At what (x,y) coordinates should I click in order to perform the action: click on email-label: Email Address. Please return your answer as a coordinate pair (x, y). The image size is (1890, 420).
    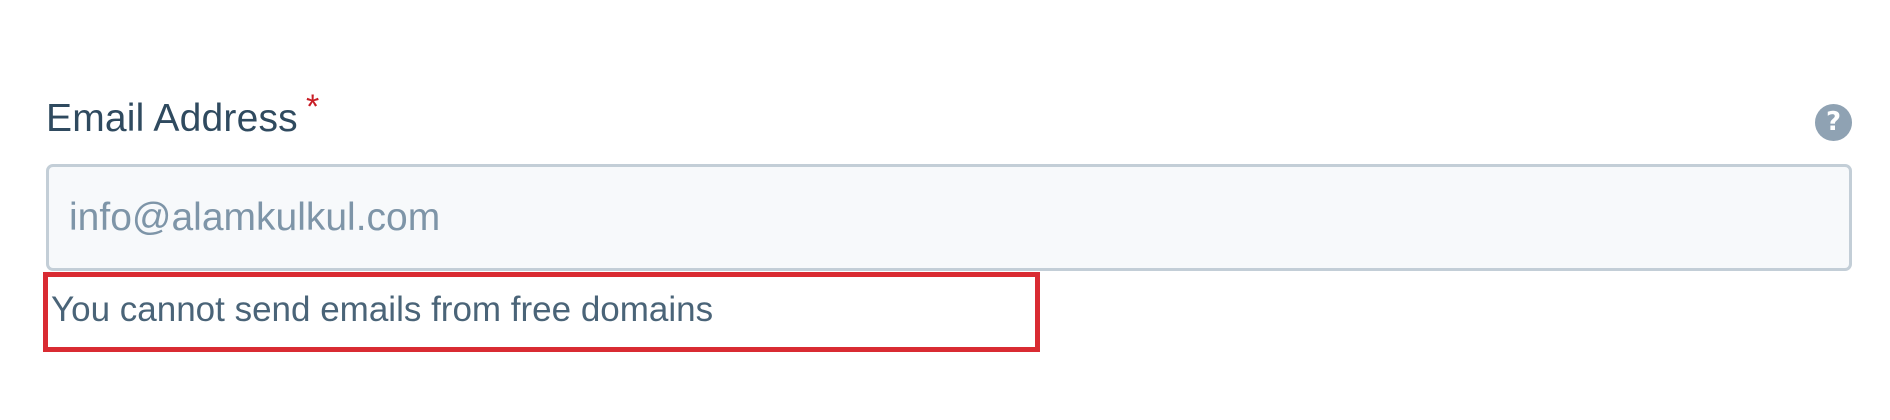
    Looking at the image, I should click on (172, 118).